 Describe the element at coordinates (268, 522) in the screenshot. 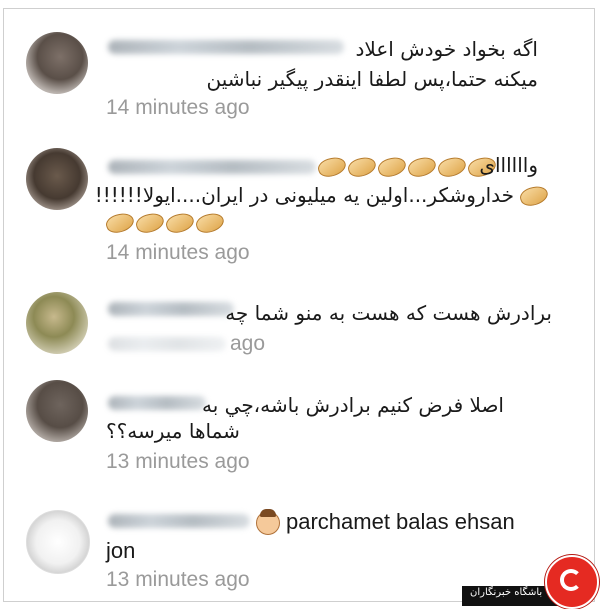

I see `face-with-hand-icon` at that location.